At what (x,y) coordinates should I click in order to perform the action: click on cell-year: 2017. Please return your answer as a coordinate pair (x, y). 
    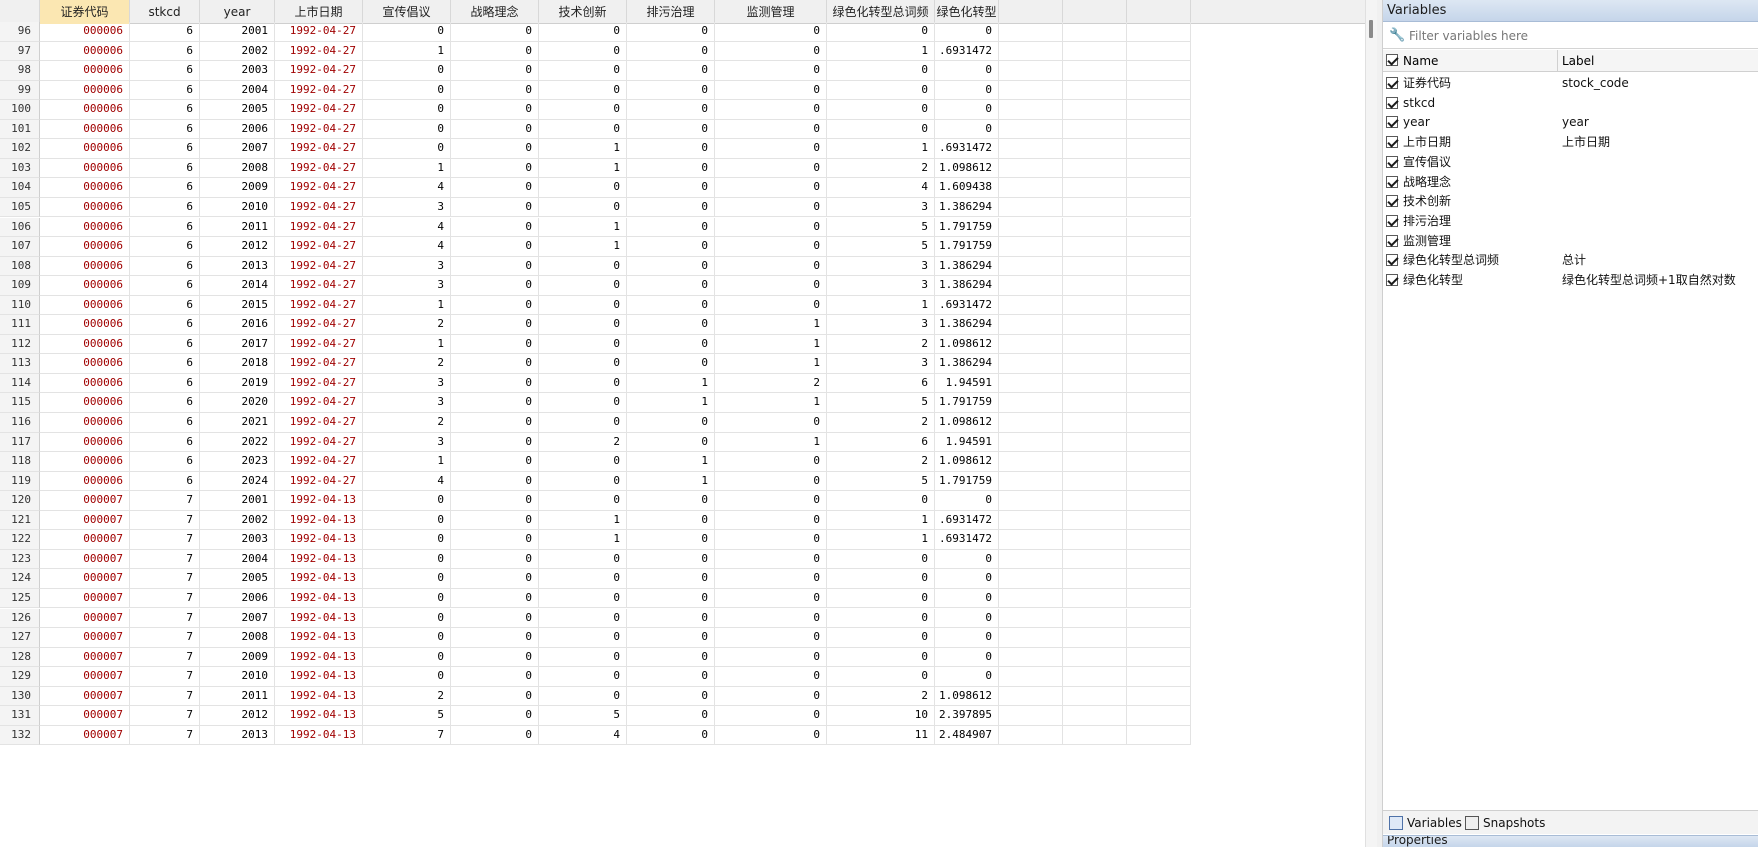
    Looking at the image, I should click on (237, 344).